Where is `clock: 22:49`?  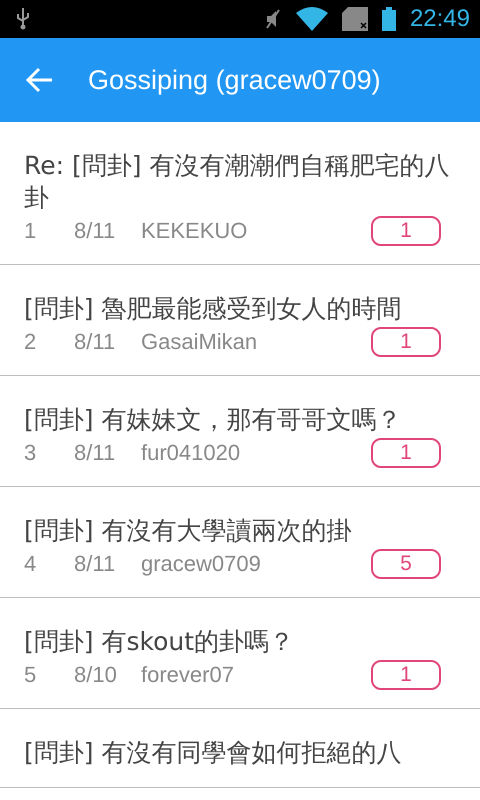 clock: 22:49 is located at coordinates (440, 19).